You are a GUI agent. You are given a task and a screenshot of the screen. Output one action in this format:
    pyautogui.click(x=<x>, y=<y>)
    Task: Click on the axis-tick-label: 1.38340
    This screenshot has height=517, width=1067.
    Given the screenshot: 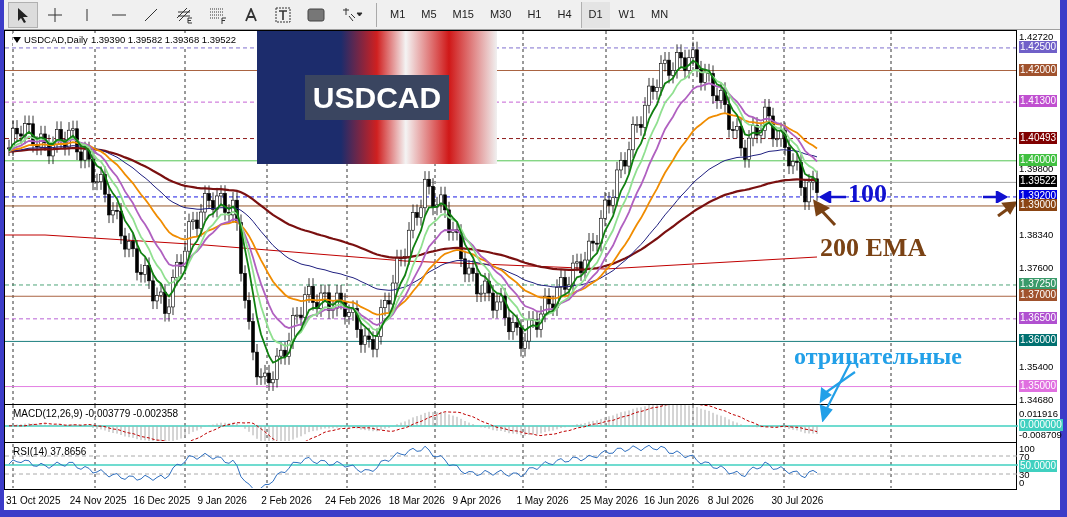 What is the action you would take?
    pyautogui.click(x=1036, y=234)
    